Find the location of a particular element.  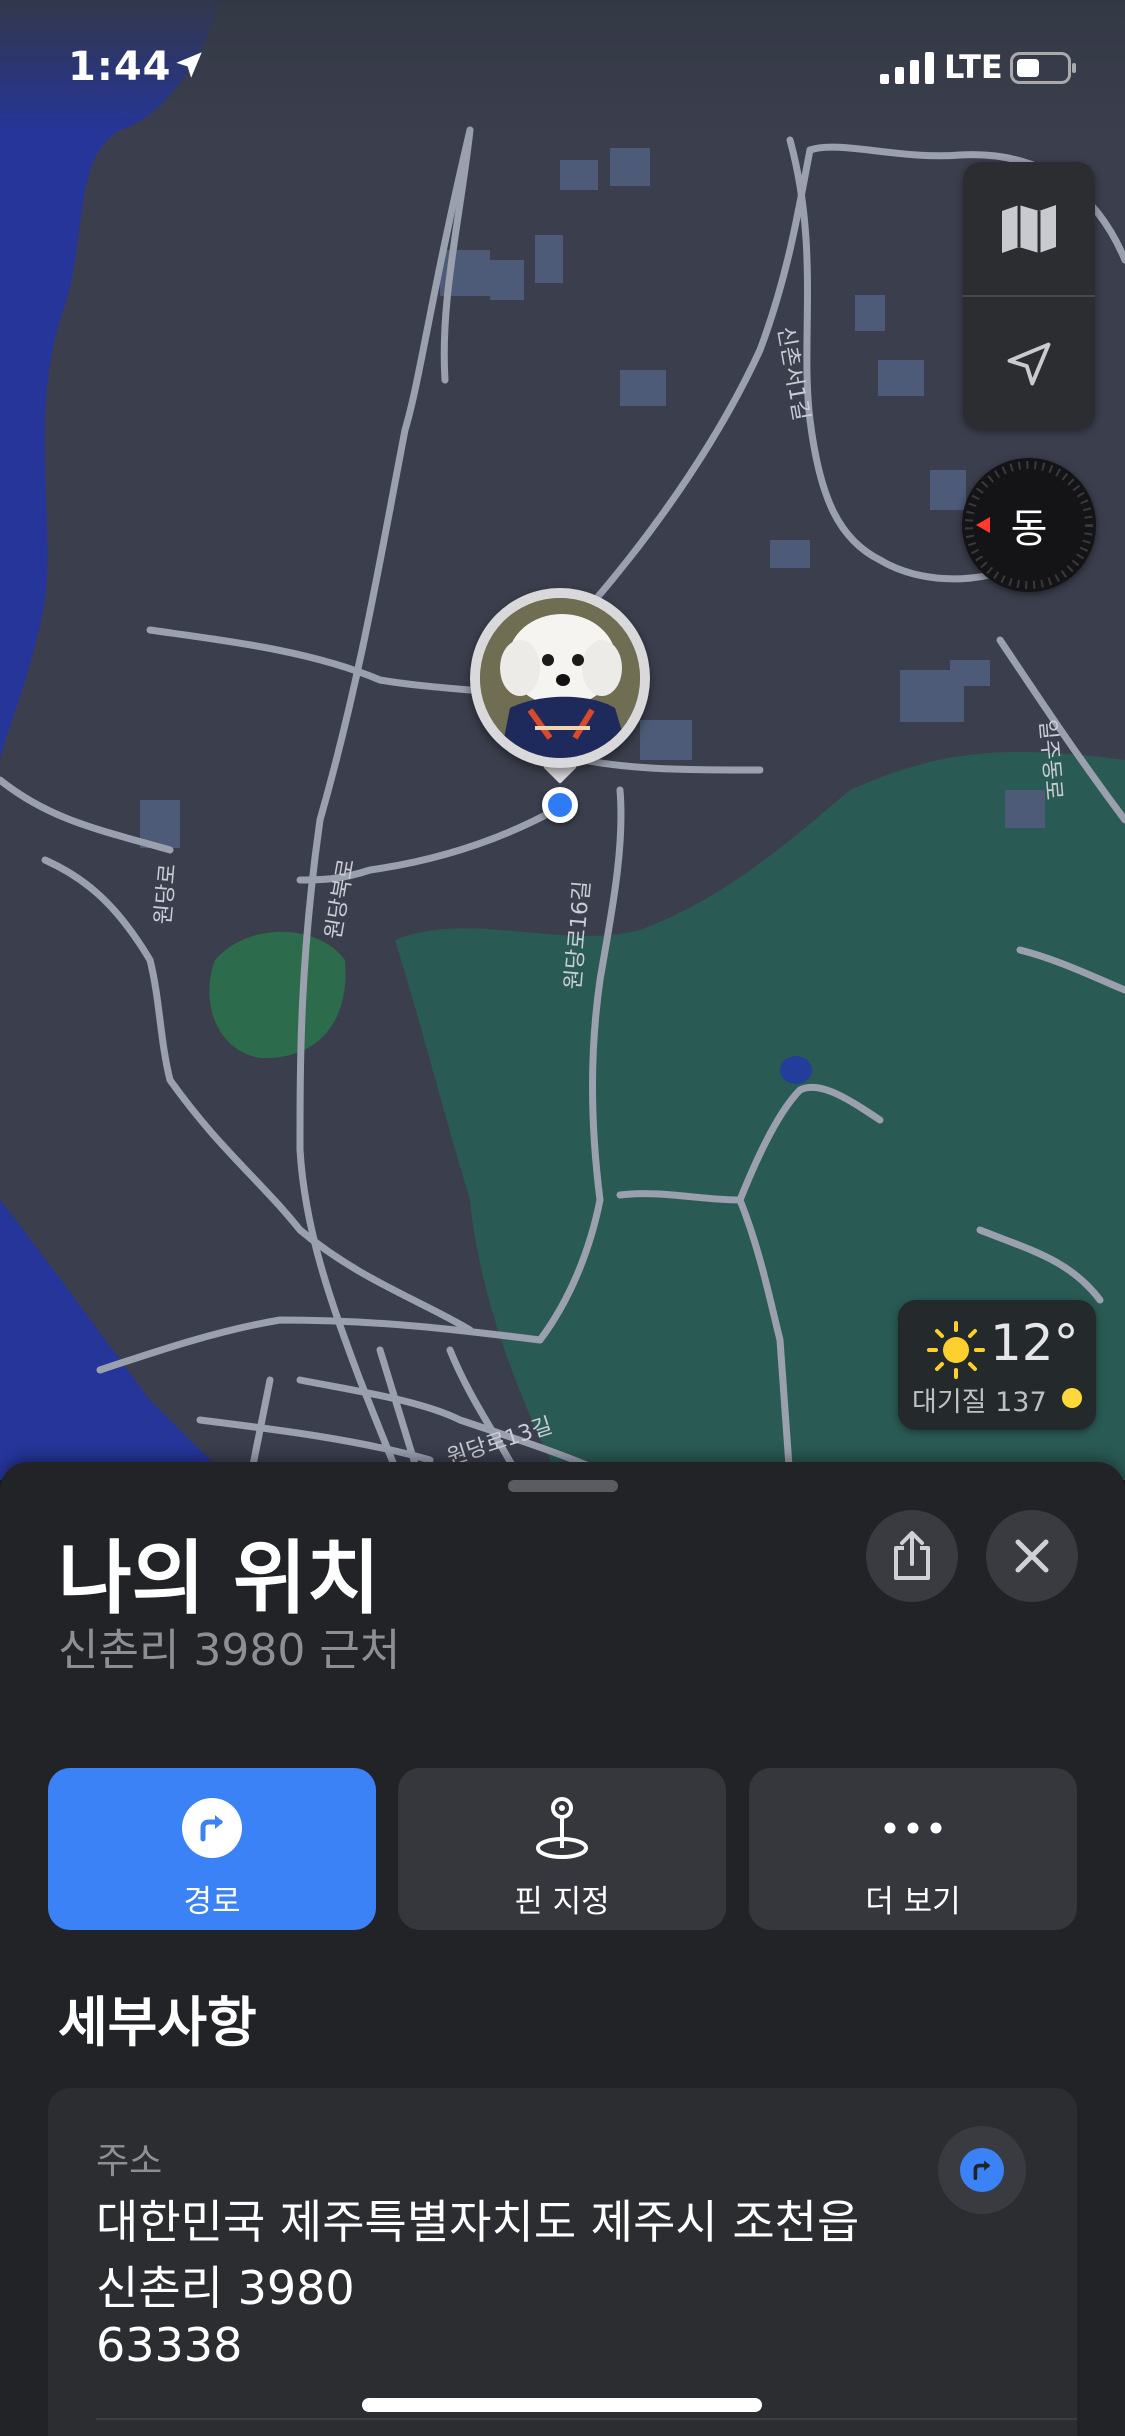

share-button is located at coordinates (912, 1556).